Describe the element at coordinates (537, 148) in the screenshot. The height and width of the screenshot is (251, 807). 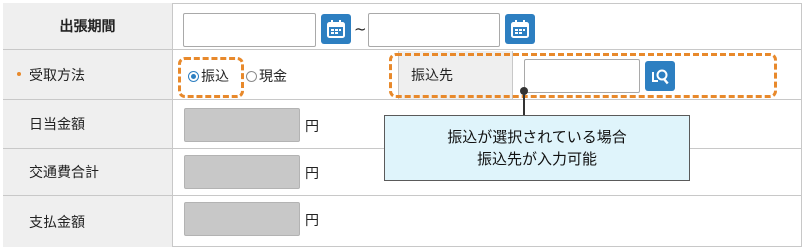
I see `callout-note: 振込が選択されている場合 振込先が入力可能` at that location.